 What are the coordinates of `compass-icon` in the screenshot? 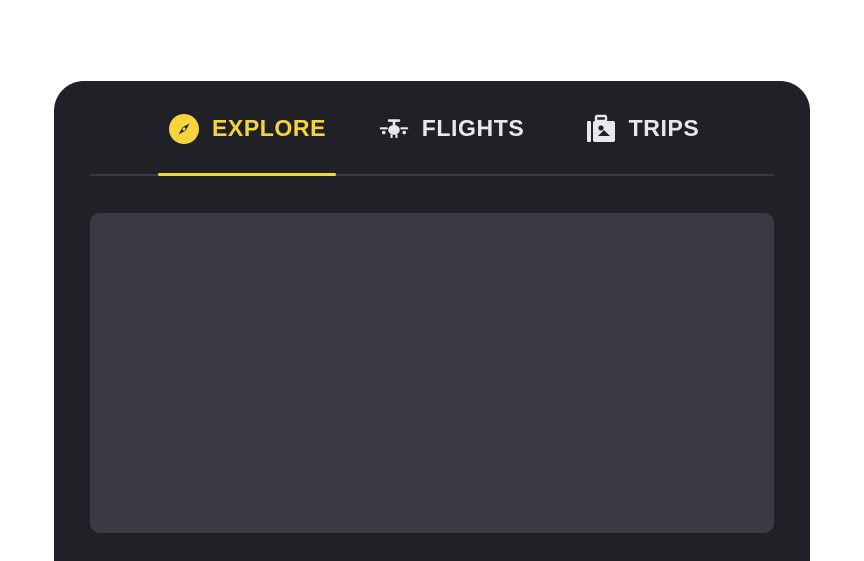 It's located at (184, 129).